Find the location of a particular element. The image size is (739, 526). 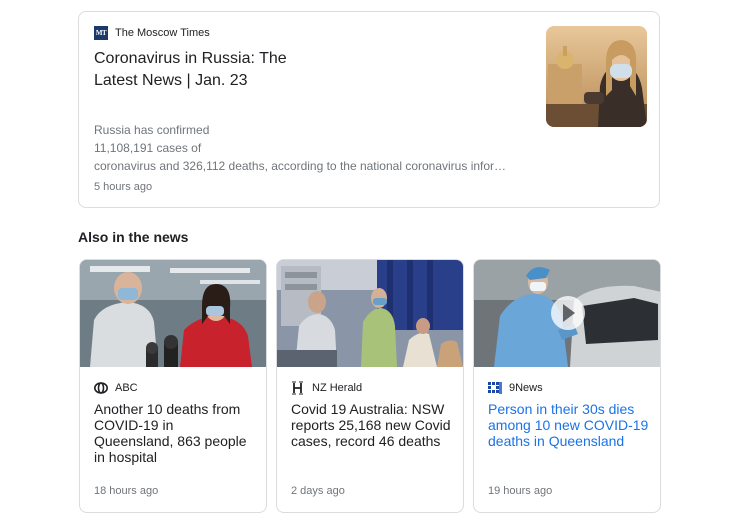

9news-logo-icon is located at coordinates (495, 388).